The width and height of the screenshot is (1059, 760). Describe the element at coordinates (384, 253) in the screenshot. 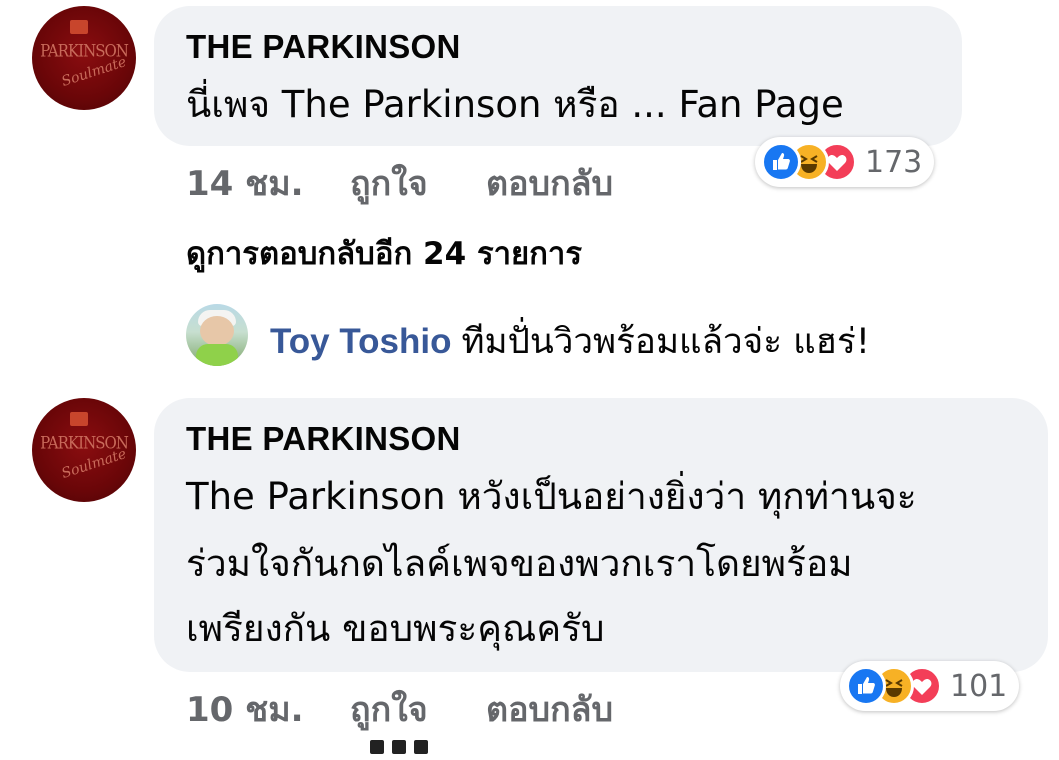

I see `view-more-replies-link: ดูการตอบกลับอีก 24 รายการ` at that location.